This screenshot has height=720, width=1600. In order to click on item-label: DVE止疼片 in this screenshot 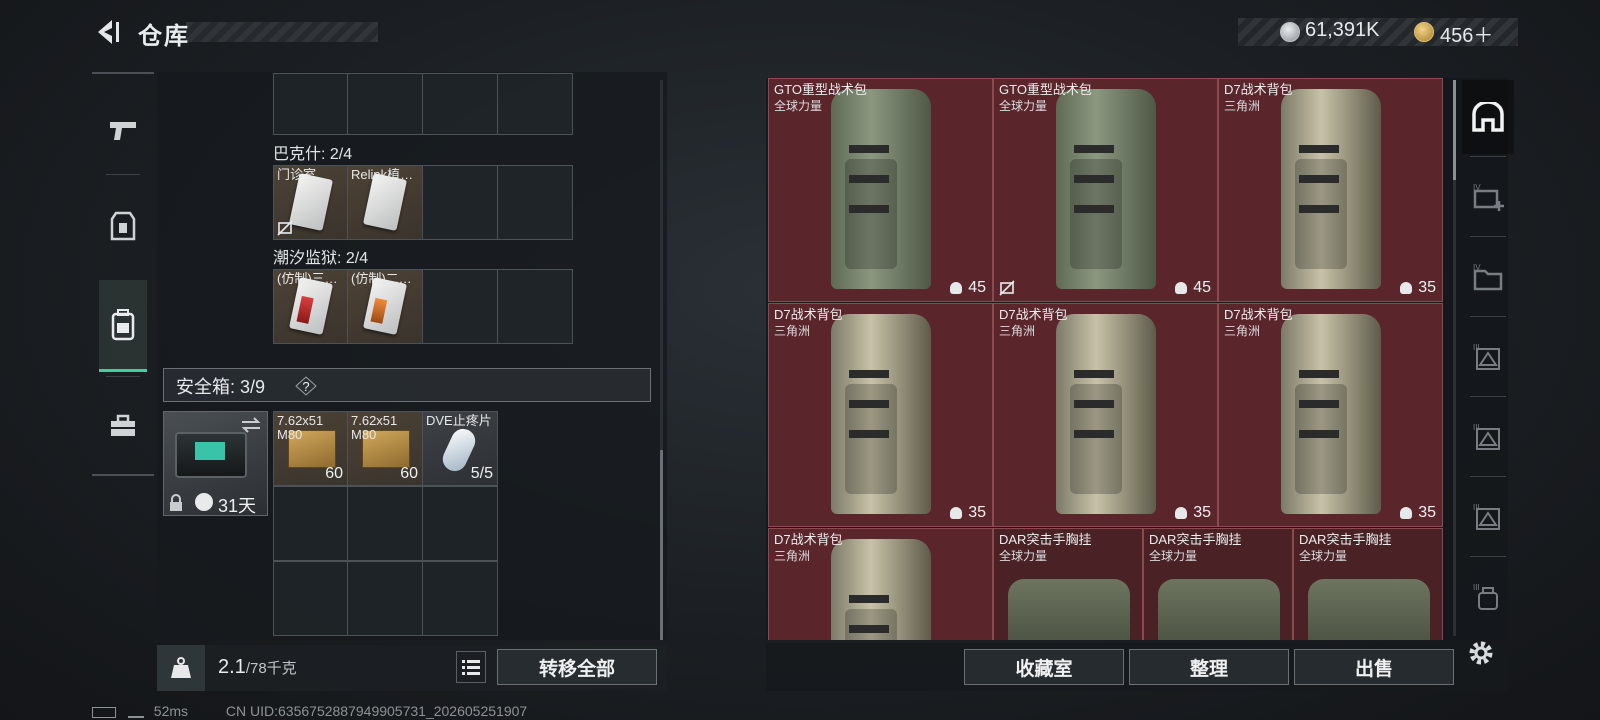, I will do `click(459, 421)`.